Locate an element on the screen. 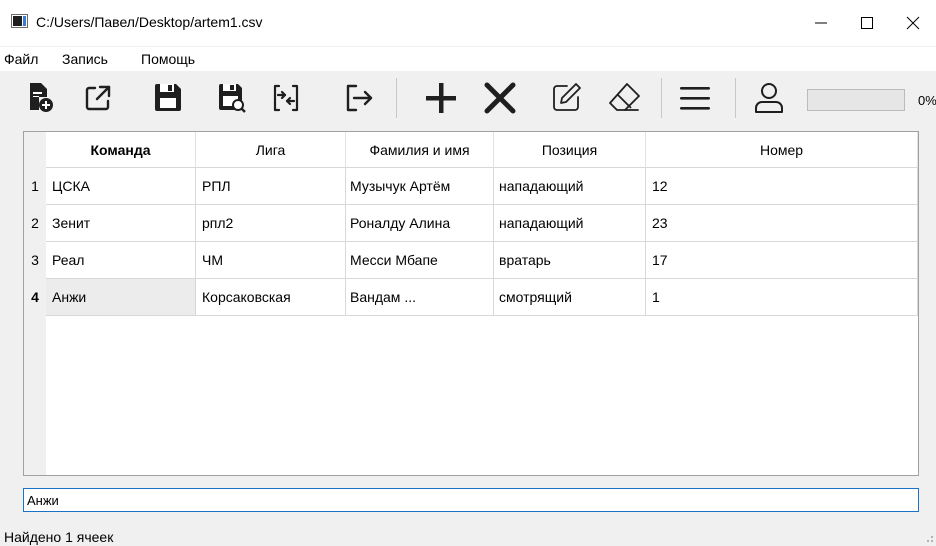 The width and height of the screenshot is (936, 546). menu-button is located at coordinates (695, 98).